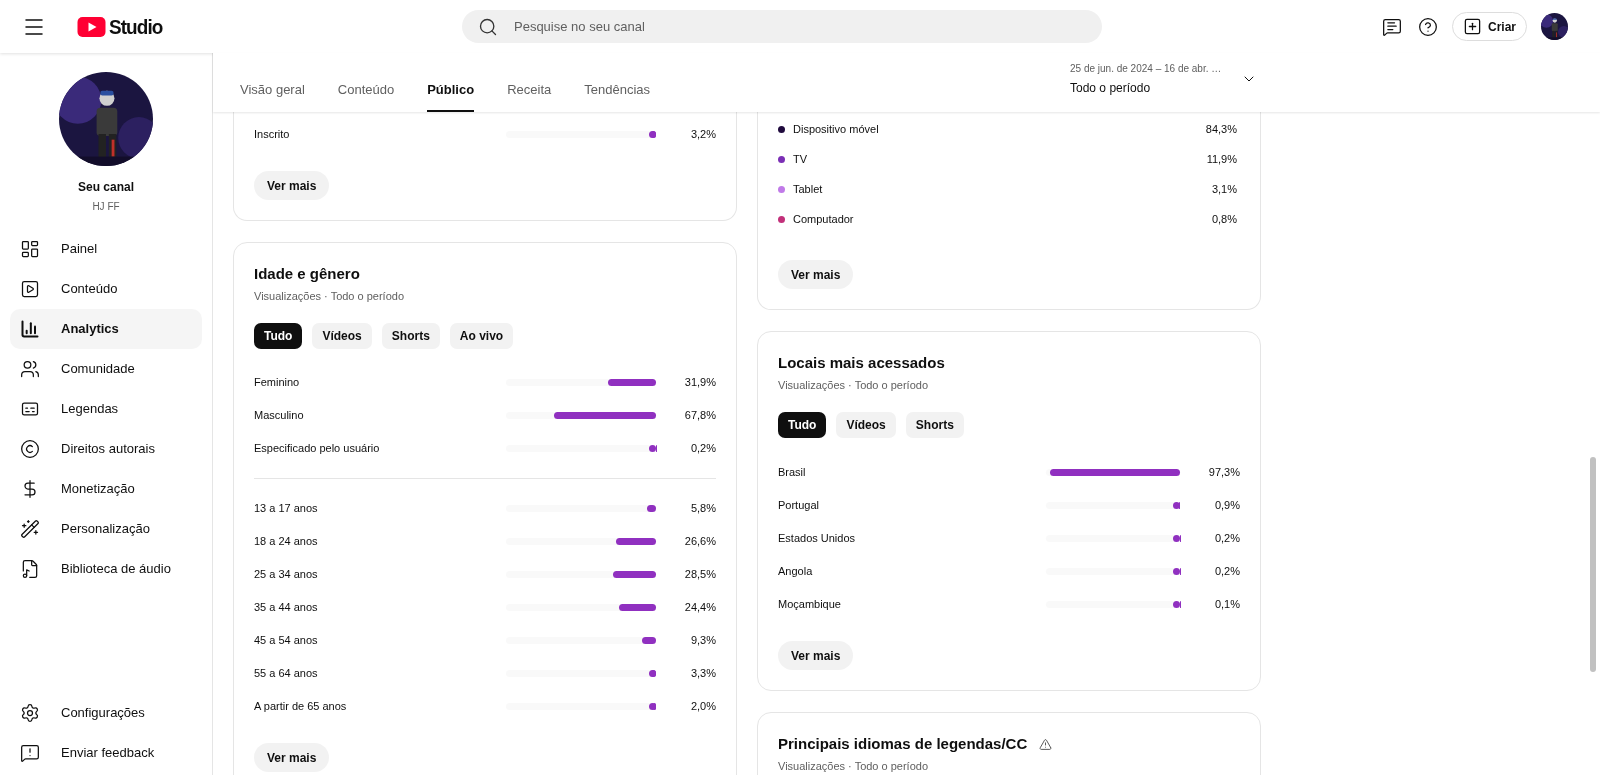  I want to click on feedback-icon, so click(30, 753).